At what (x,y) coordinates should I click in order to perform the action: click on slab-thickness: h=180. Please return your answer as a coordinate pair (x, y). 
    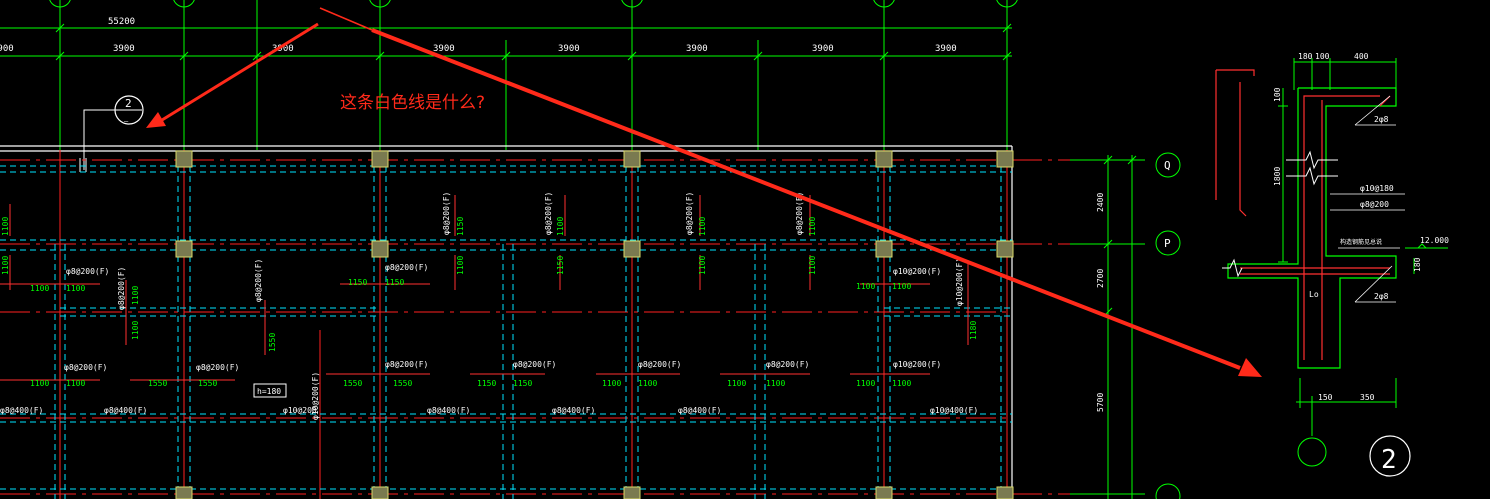
    Looking at the image, I should click on (269, 391).